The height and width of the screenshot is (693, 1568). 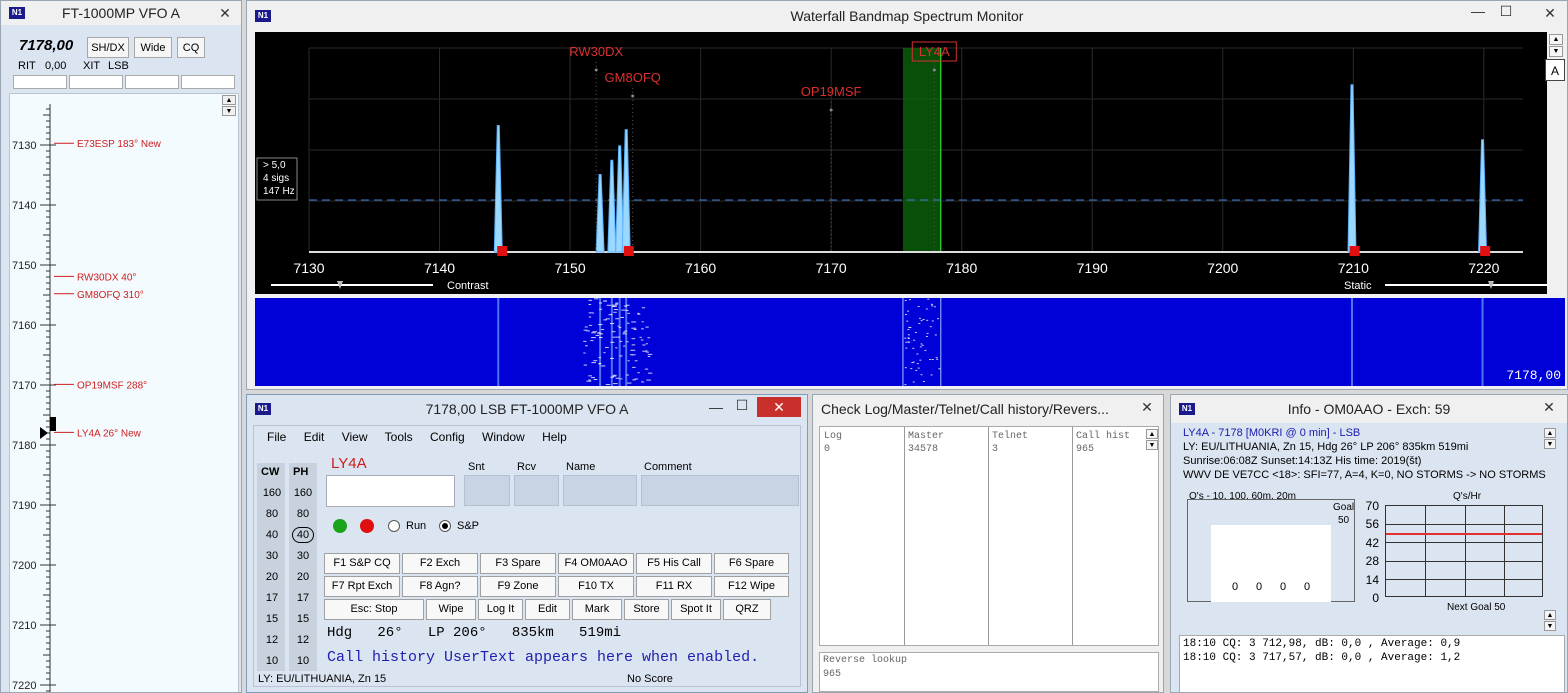 What do you see at coordinates (554, 437) in the screenshot?
I see `menu-help: Help` at bounding box center [554, 437].